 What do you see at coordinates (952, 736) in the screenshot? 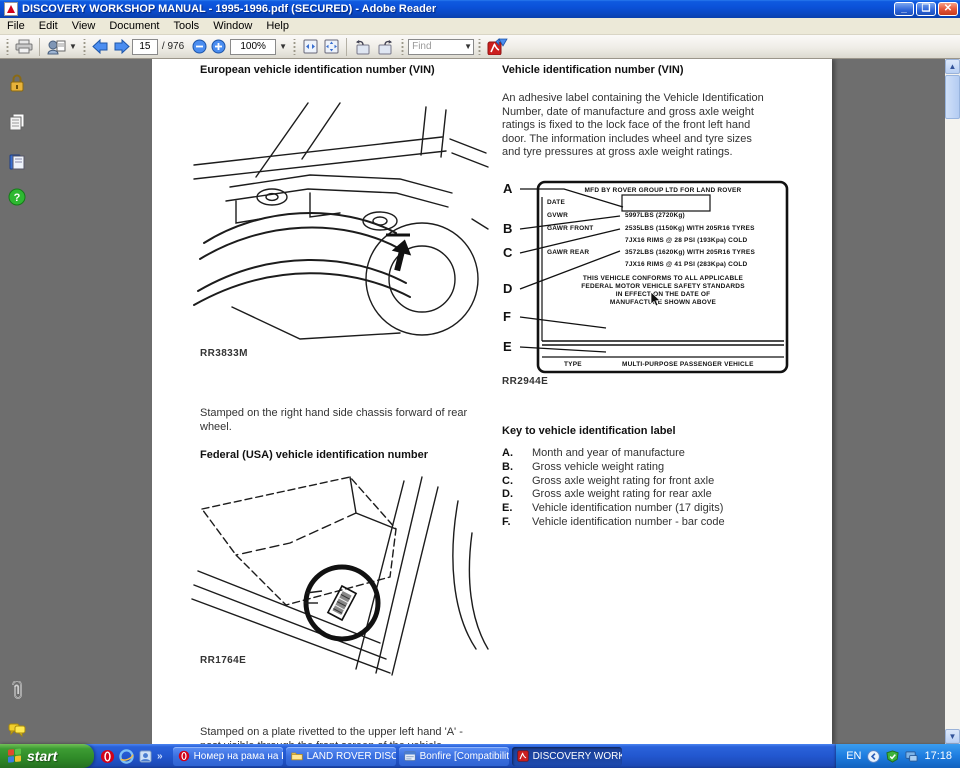
I see `scroll-down-button: ▼` at bounding box center [952, 736].